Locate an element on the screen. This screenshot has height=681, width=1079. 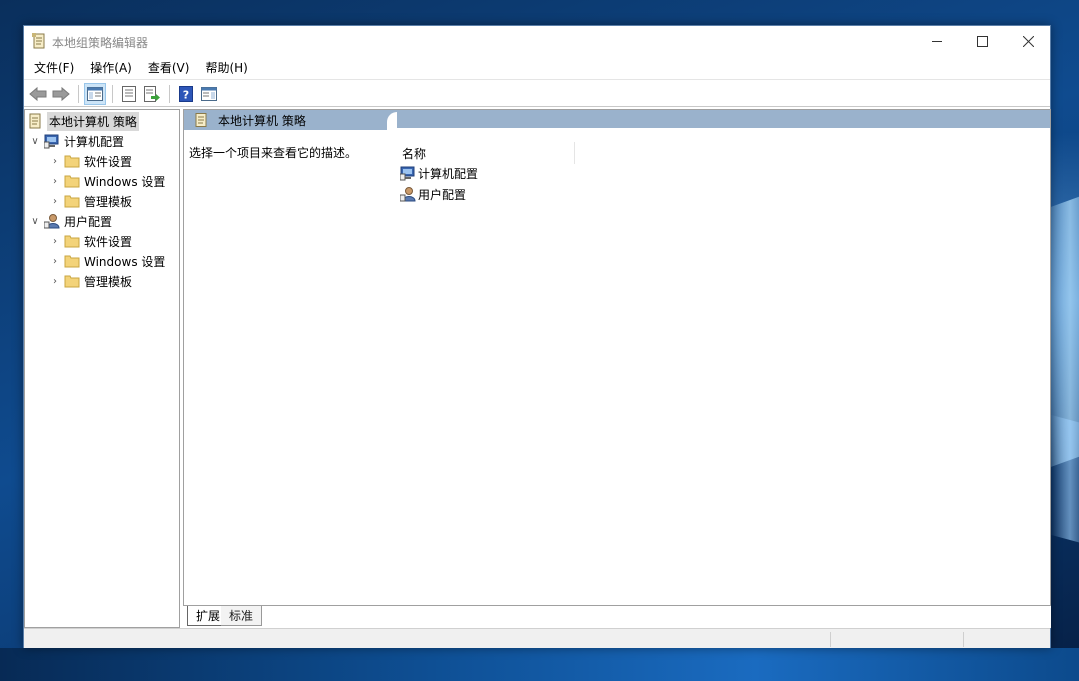
show-hide-tree-icon is located at coordinates (95, 93).